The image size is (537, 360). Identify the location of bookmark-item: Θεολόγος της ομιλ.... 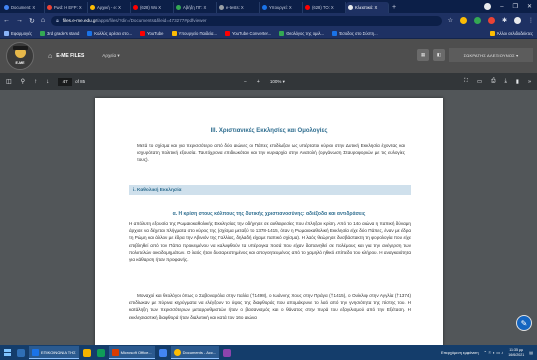
(301, 33).